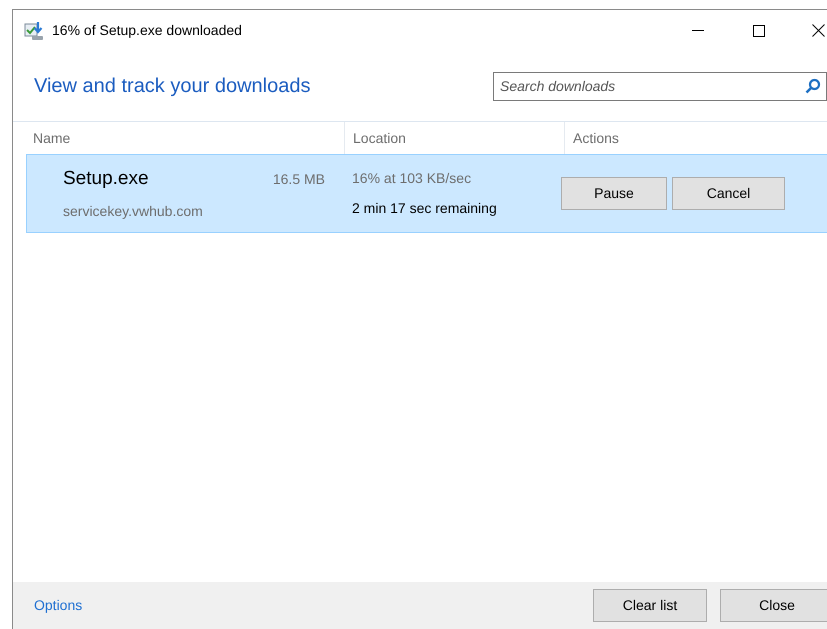 The image size is (827, 629). I want to click on search-icon, so click(813, 86).